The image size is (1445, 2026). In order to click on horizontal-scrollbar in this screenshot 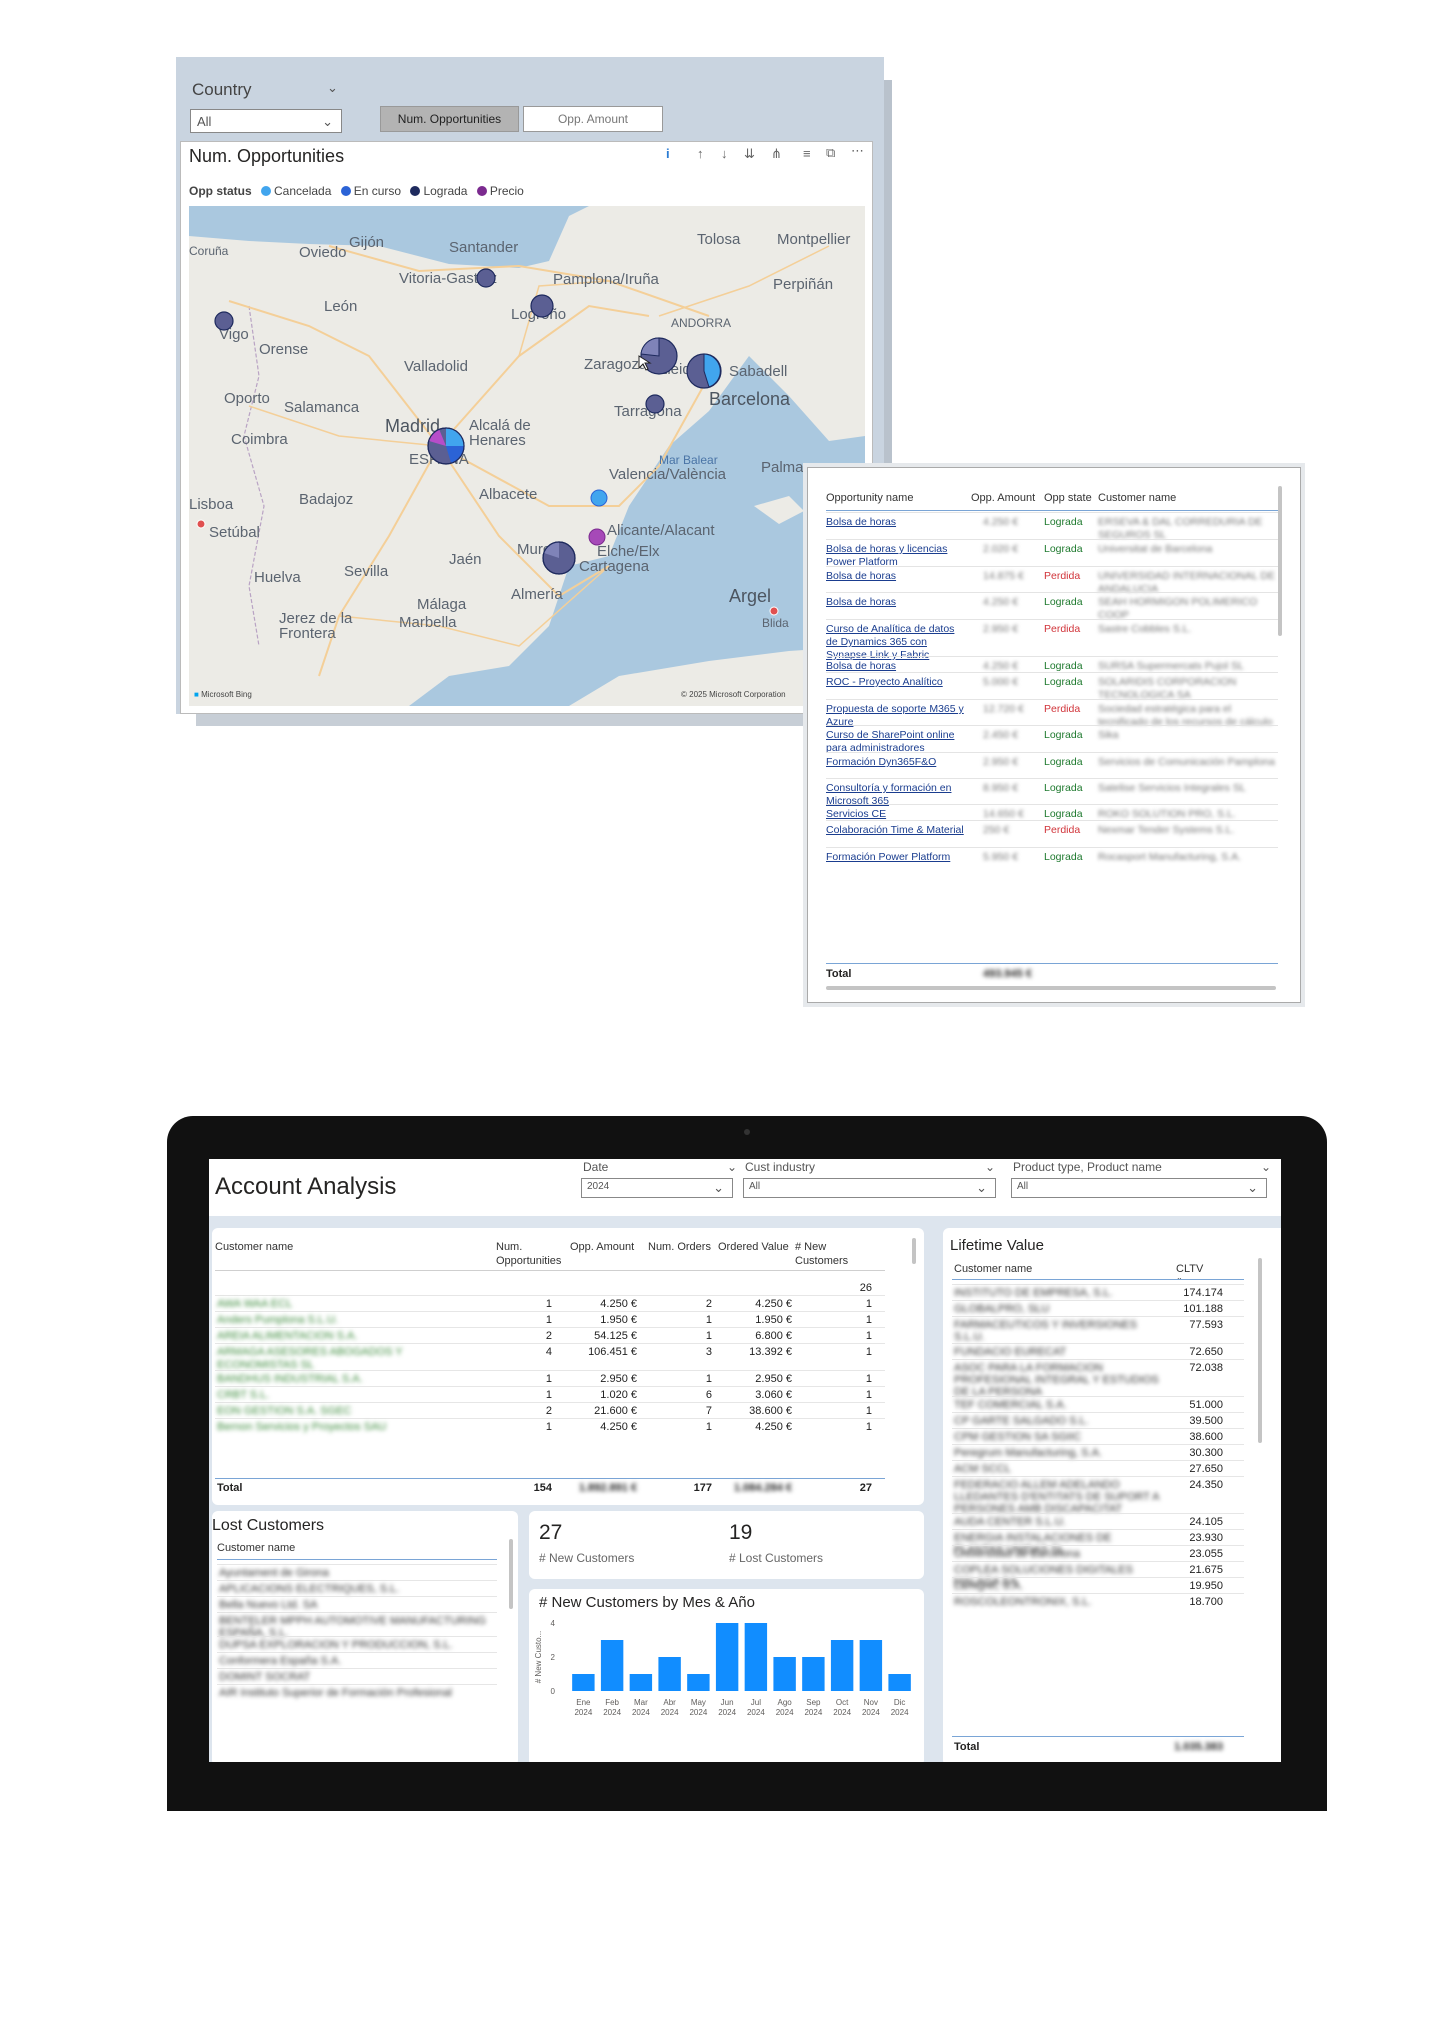, I will do `click(1051, 988)`.